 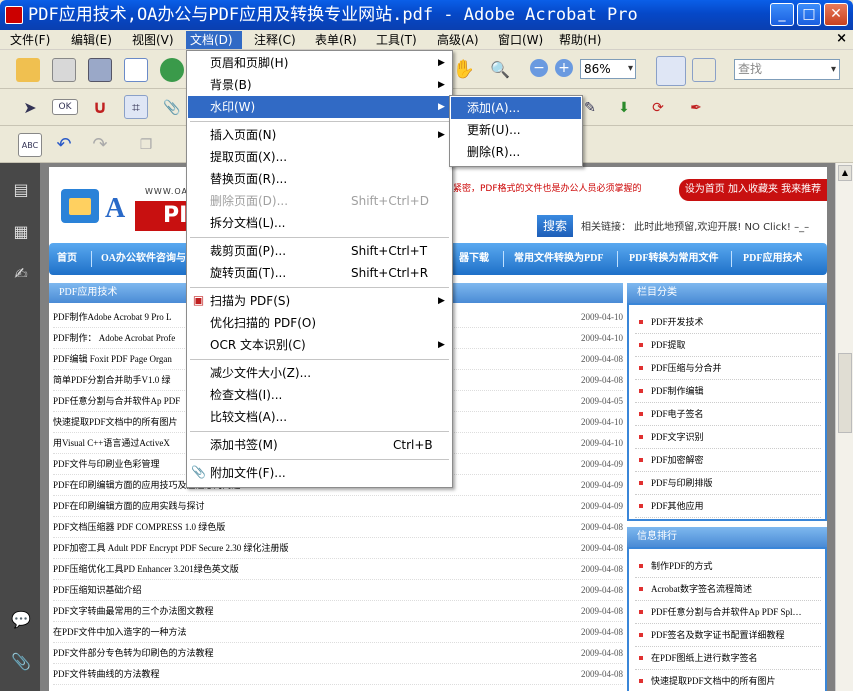 What do you see at coordinates (624, 108) in the screenshot?
I see `download-icon: ⬇` at bounding box center [624, 108].